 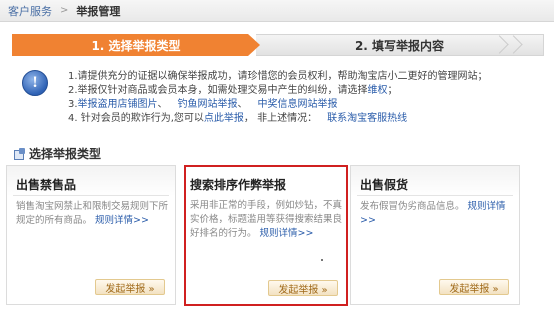 I want to click on step-1-label: 1. 选择举报类型, so click(x=136, y=45).